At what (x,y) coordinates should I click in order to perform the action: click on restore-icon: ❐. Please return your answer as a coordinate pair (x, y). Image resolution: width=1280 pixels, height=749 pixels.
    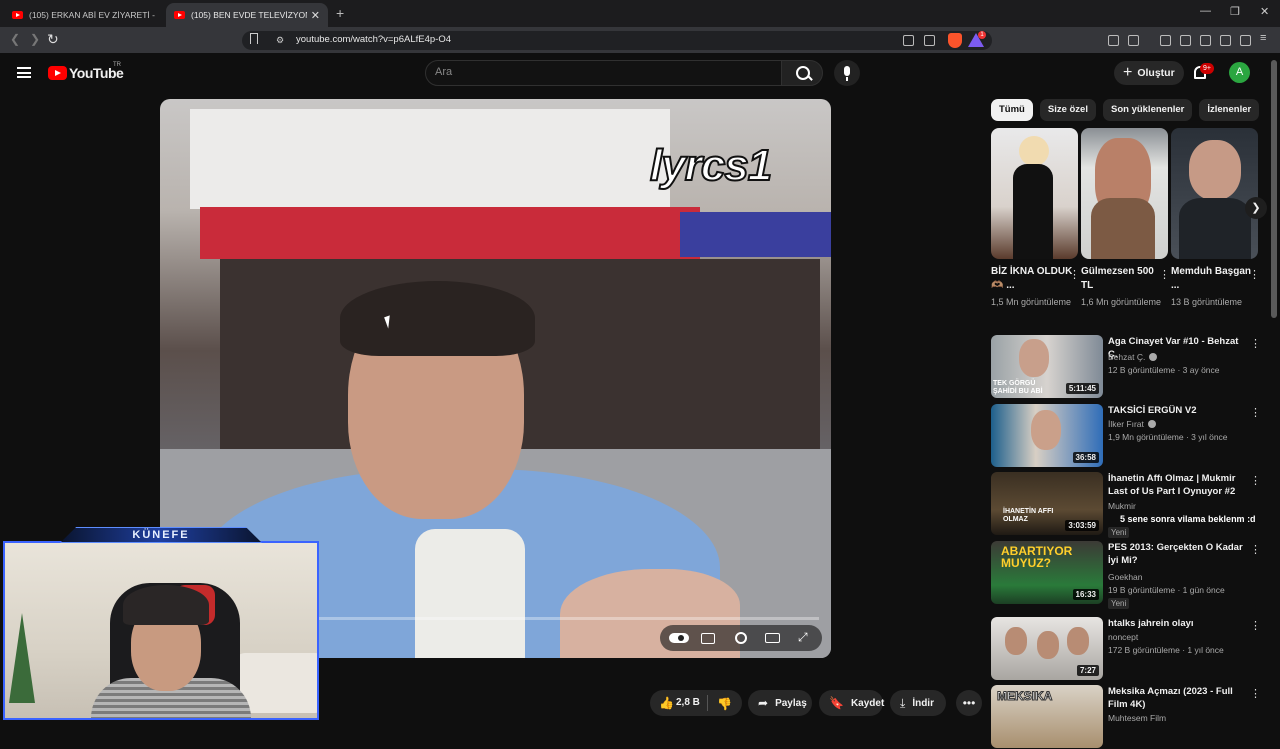
    Looking at the image, I should click on (1235, 11).